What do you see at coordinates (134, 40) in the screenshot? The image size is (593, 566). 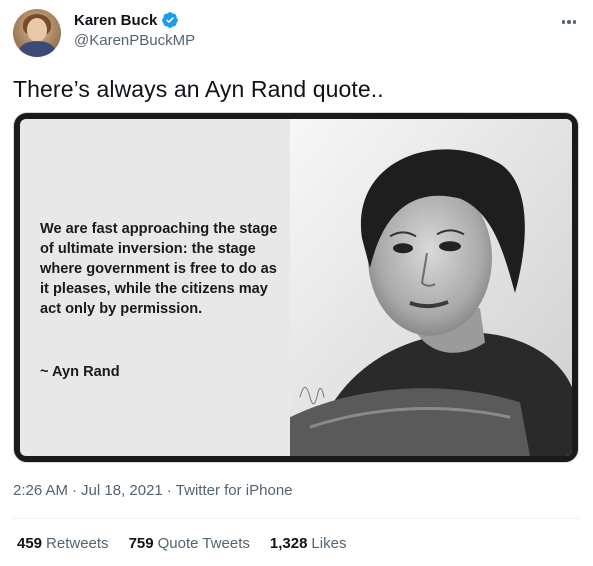 I see `author-handle: @KarenPBuckMP` at bounding box center [134, 40].